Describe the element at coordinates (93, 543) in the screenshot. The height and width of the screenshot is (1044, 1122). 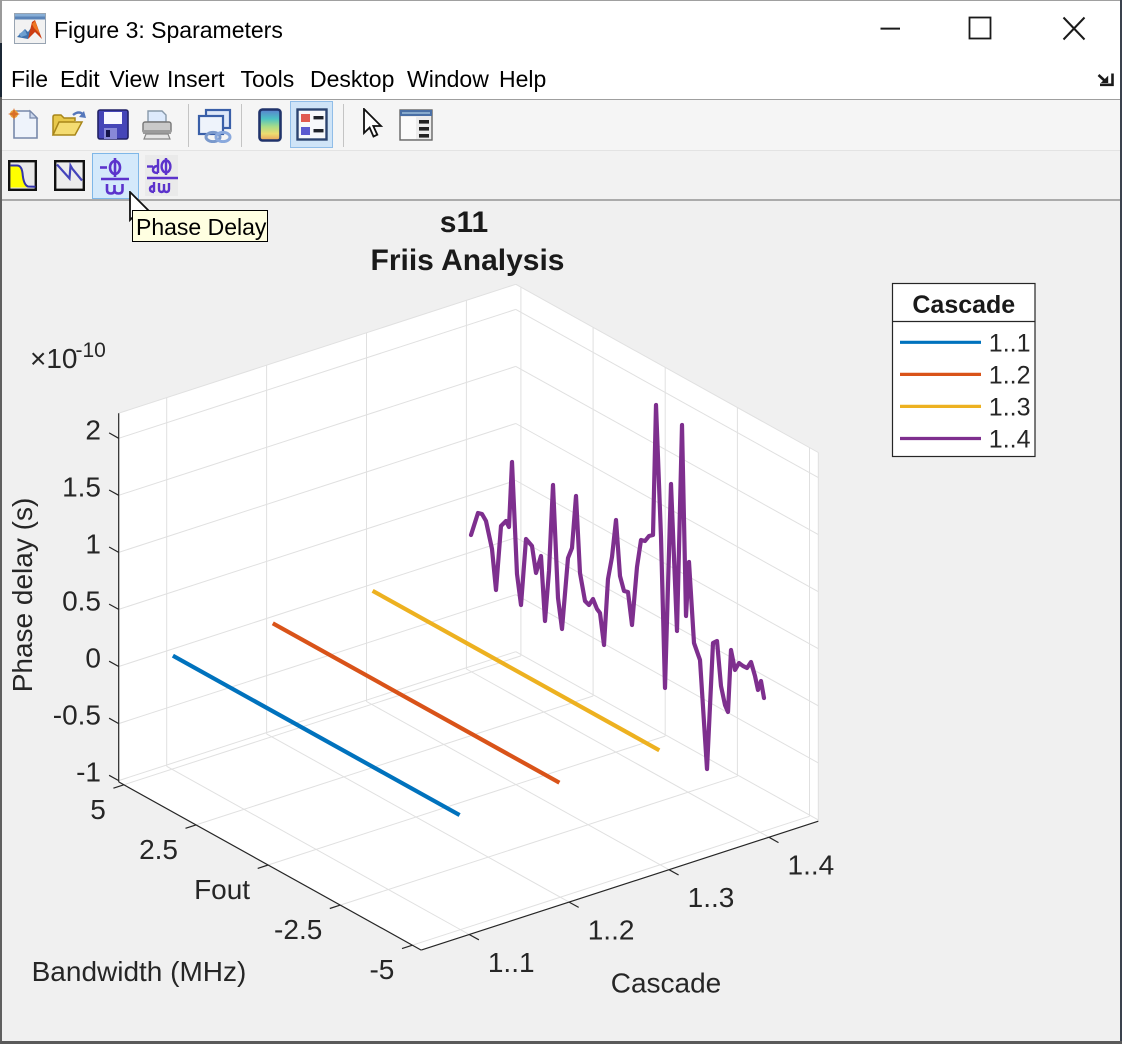
I see `svg-text: 1` at that location.